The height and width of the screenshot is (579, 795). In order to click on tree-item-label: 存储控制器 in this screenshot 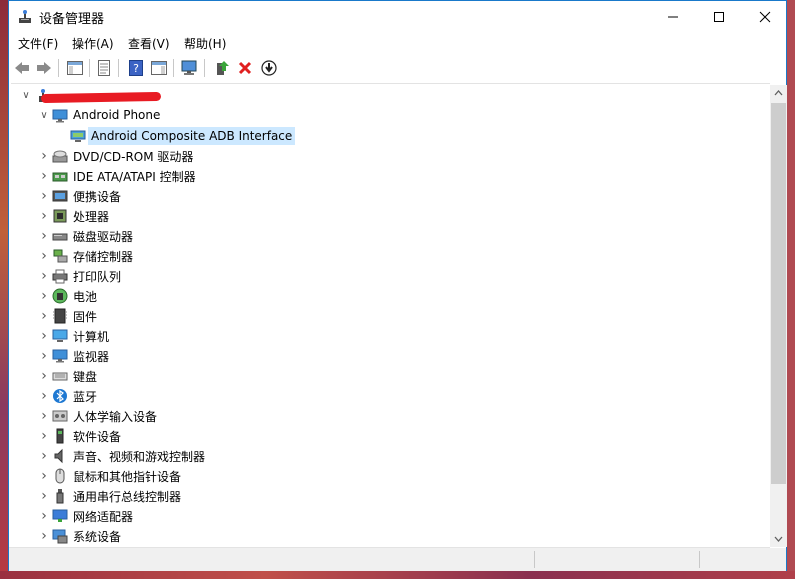, I will do `click(103, 257)`.